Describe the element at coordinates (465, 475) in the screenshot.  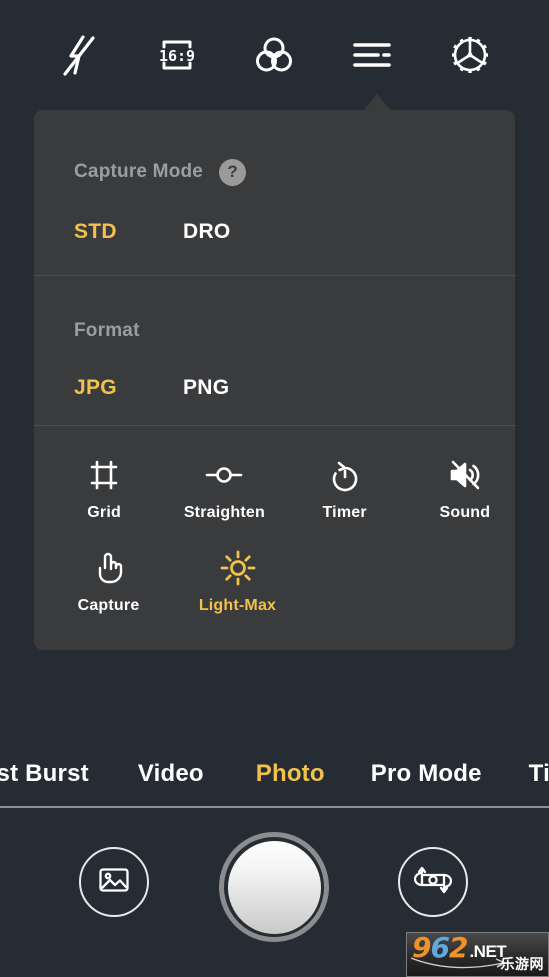
I see `sound-off-icon` at that location.